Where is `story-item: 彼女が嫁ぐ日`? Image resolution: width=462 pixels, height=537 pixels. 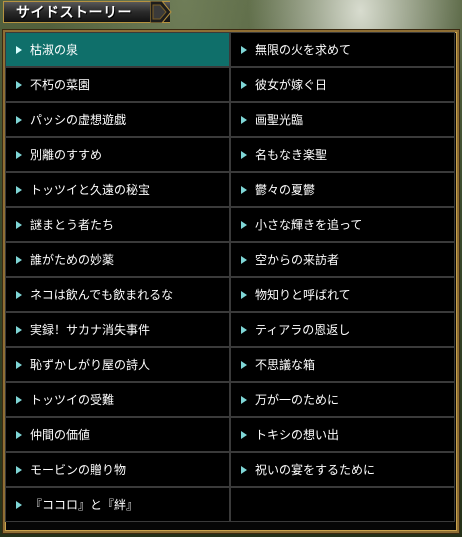
story-item: 彼女が嫁ぐ日 is located at coordinates (342, 84).